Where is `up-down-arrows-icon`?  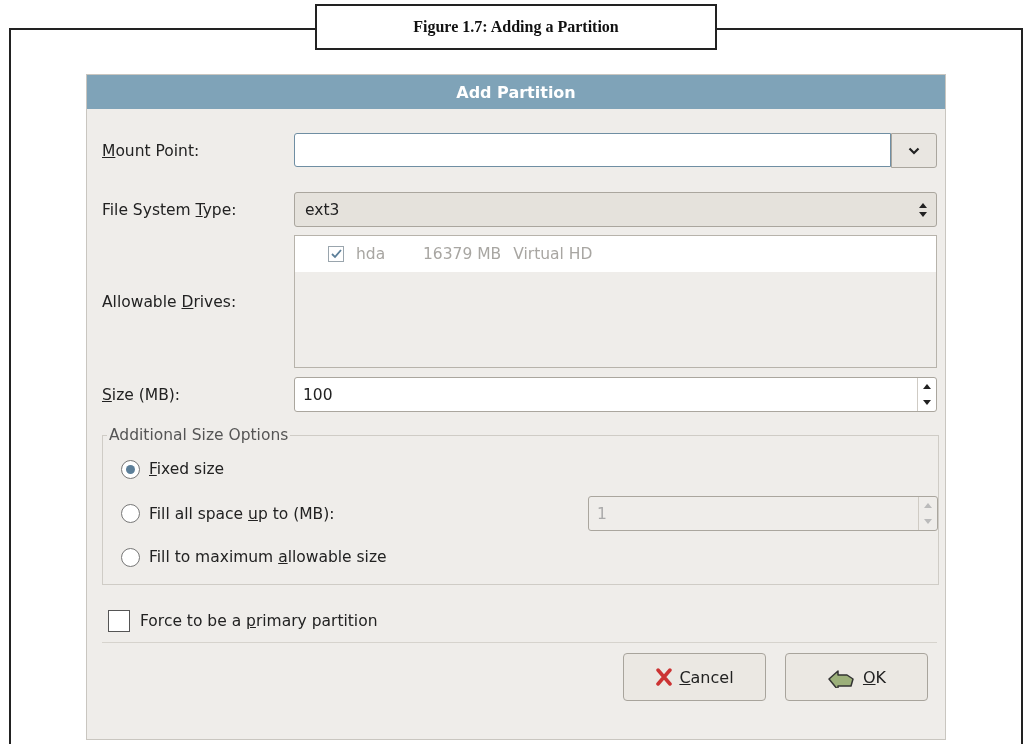
up-down-arrows-icon is located at coordinates (923, 209).